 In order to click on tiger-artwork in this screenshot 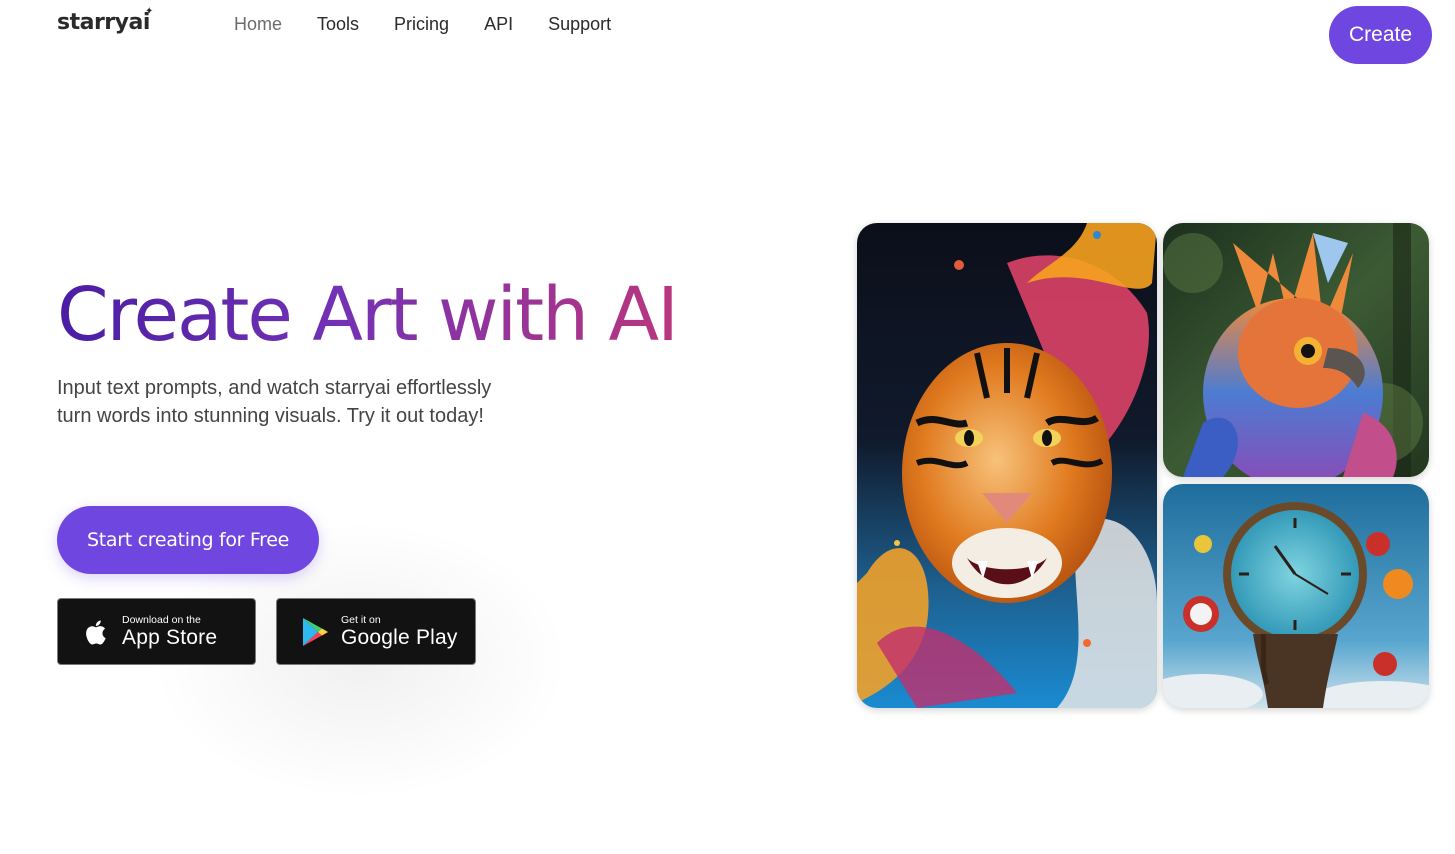, I will do `click(1007, 465)`.